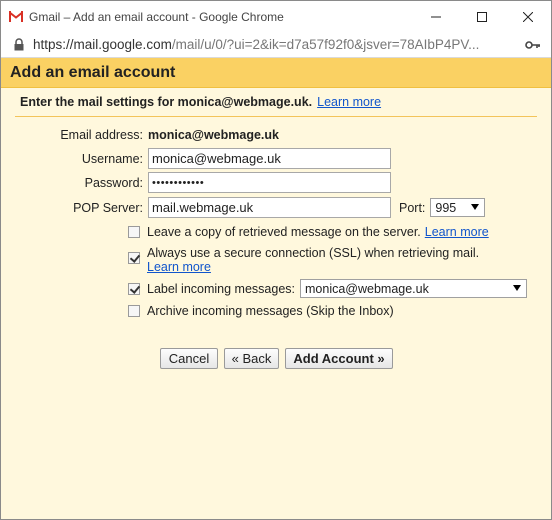 This screenshot has height=520, width=552. Describe the element at coordinates (213, 135) in the screenshot. I see `email-value: monica@webmage.uk` at that location.